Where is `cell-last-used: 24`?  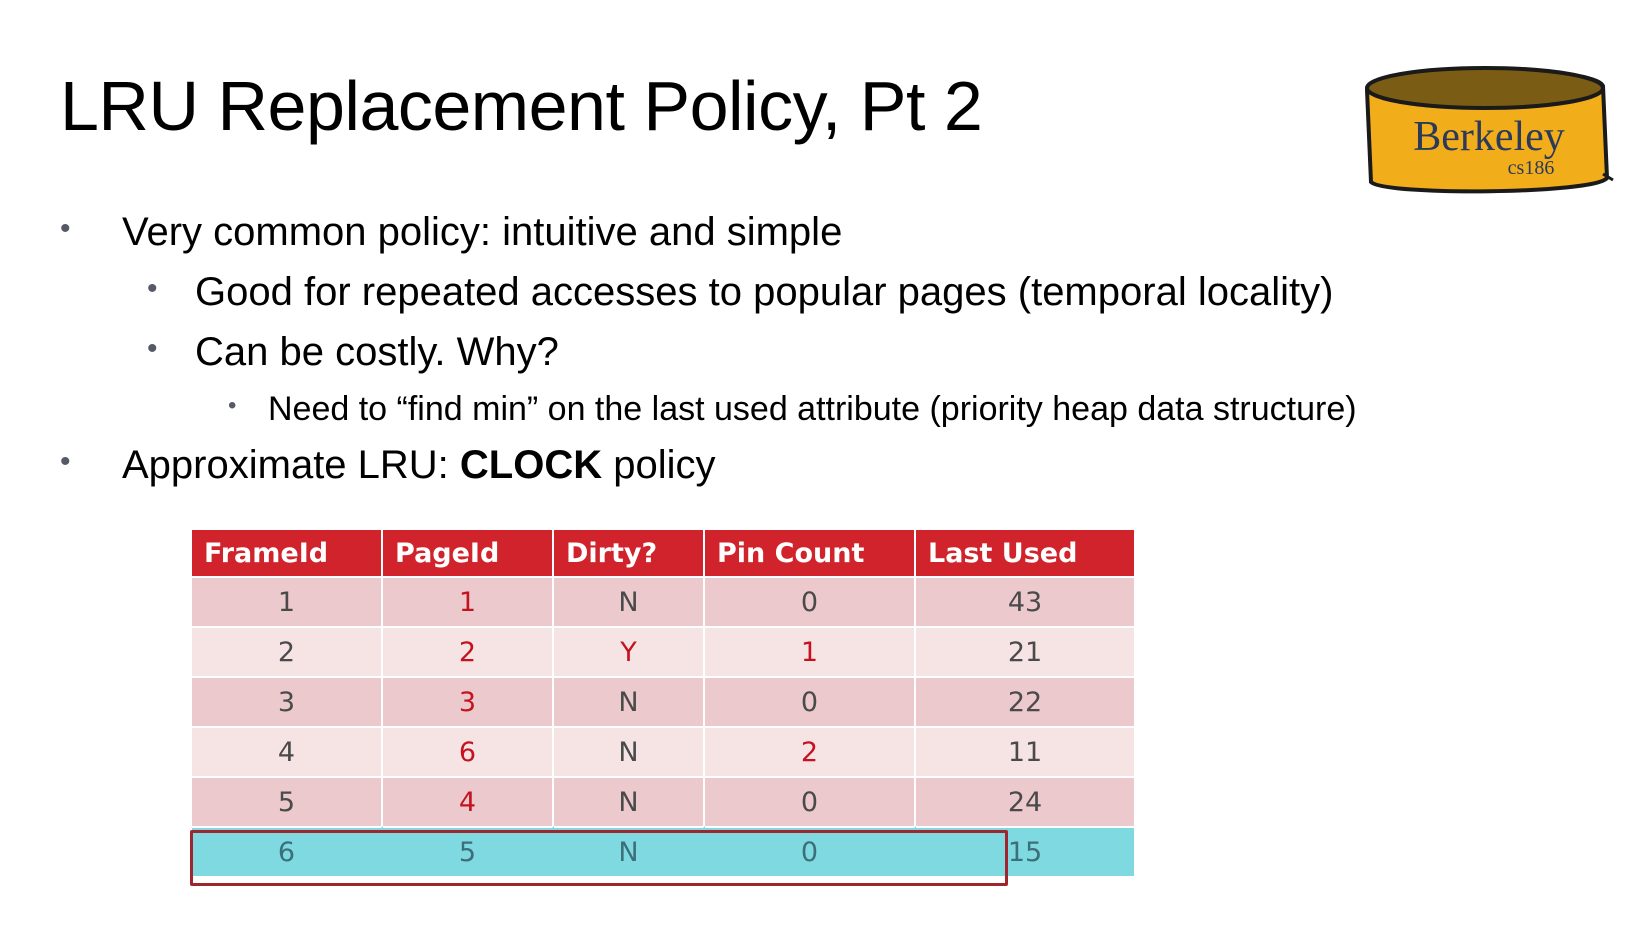
cell-last-used: 24 is located at coordinates (1025, 801).